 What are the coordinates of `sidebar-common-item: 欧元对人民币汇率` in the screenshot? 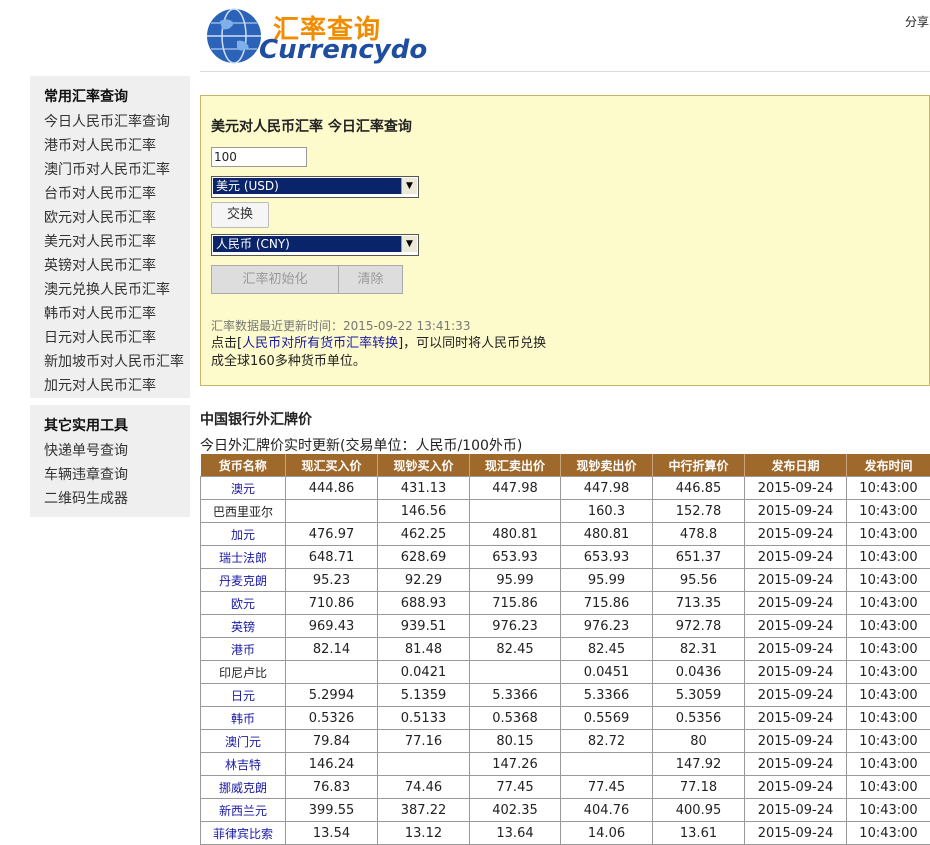 It's located at (117, 218).